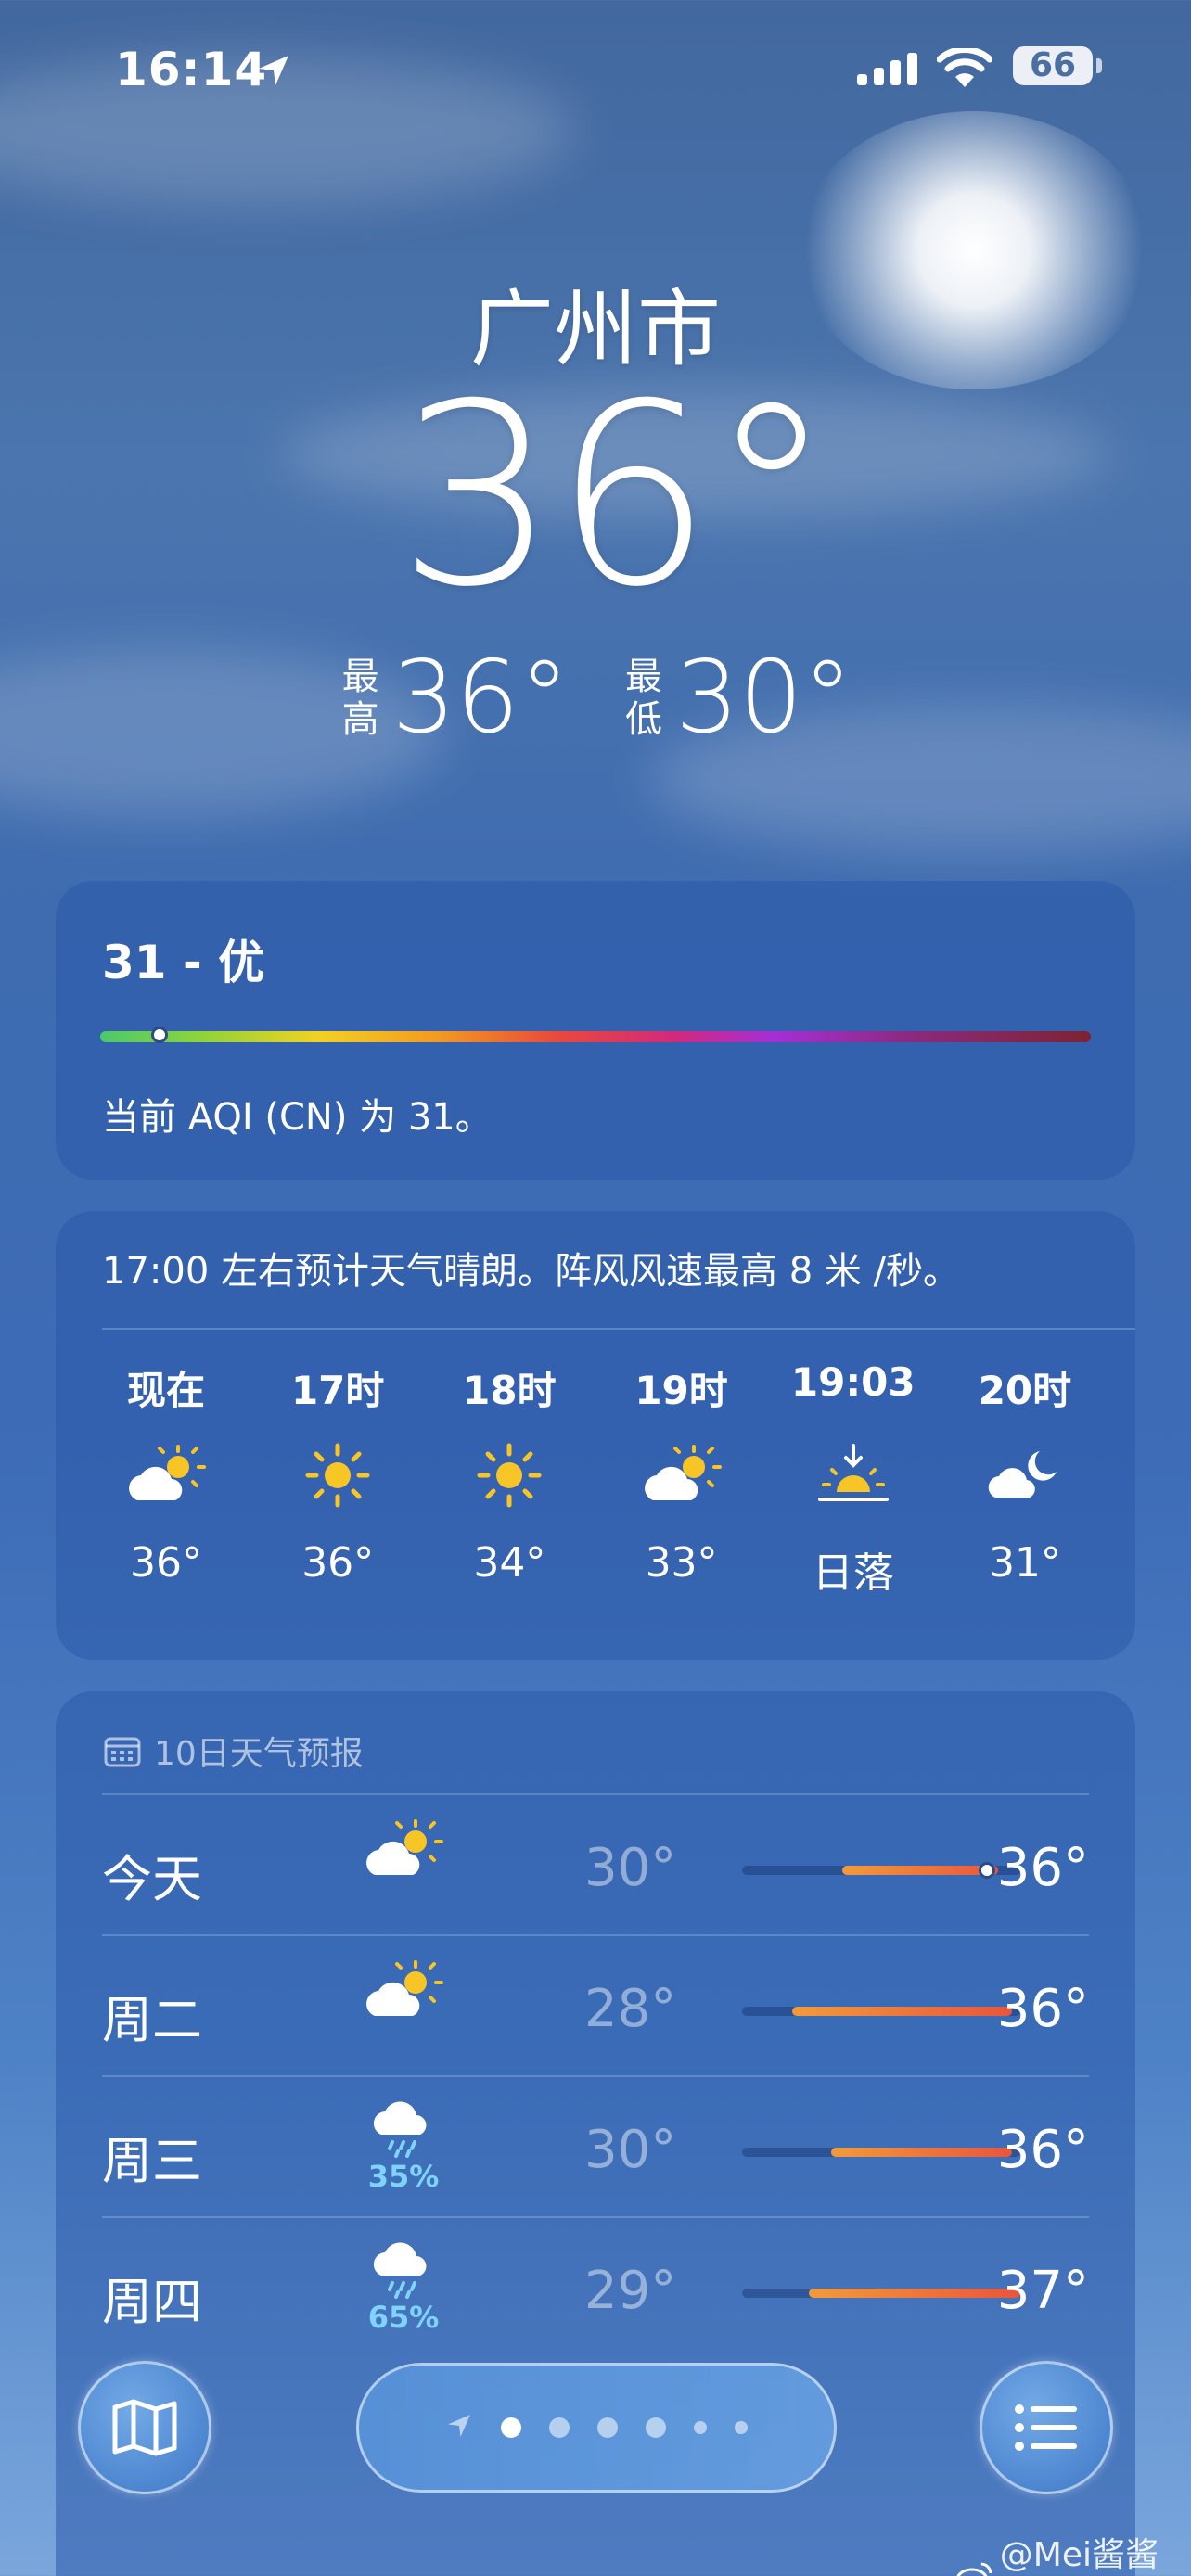 The width and height of the screenshot is (1191, 2576). What do you see at coordinates (853, 1382) in the screenshot?
I see `hourly-time: 19:03` at bounding box center [853, 1382].